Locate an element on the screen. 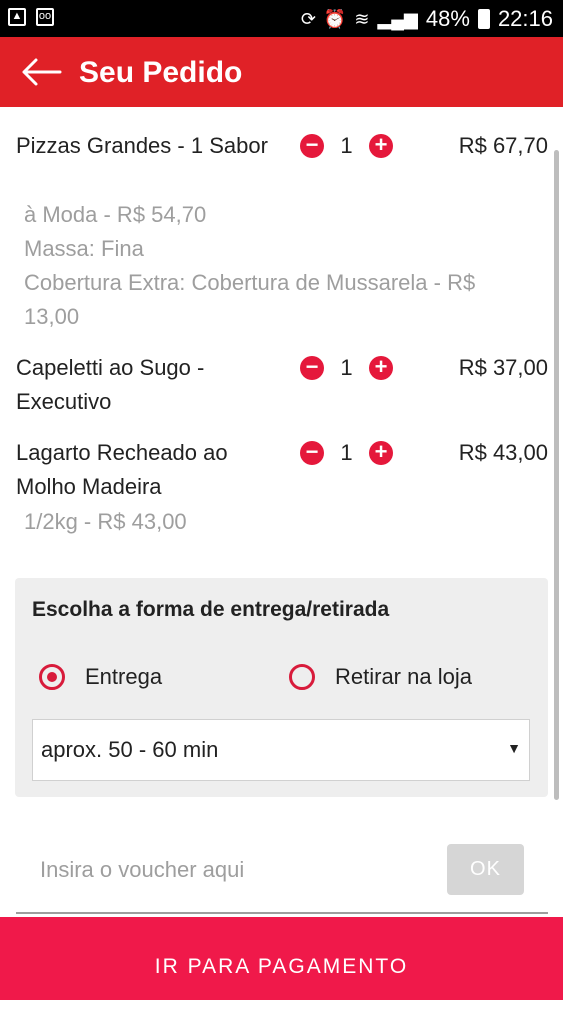 This screenshot has height=1017, width=563. radio-entrega: Entrega is located at coordinates (100, 677).